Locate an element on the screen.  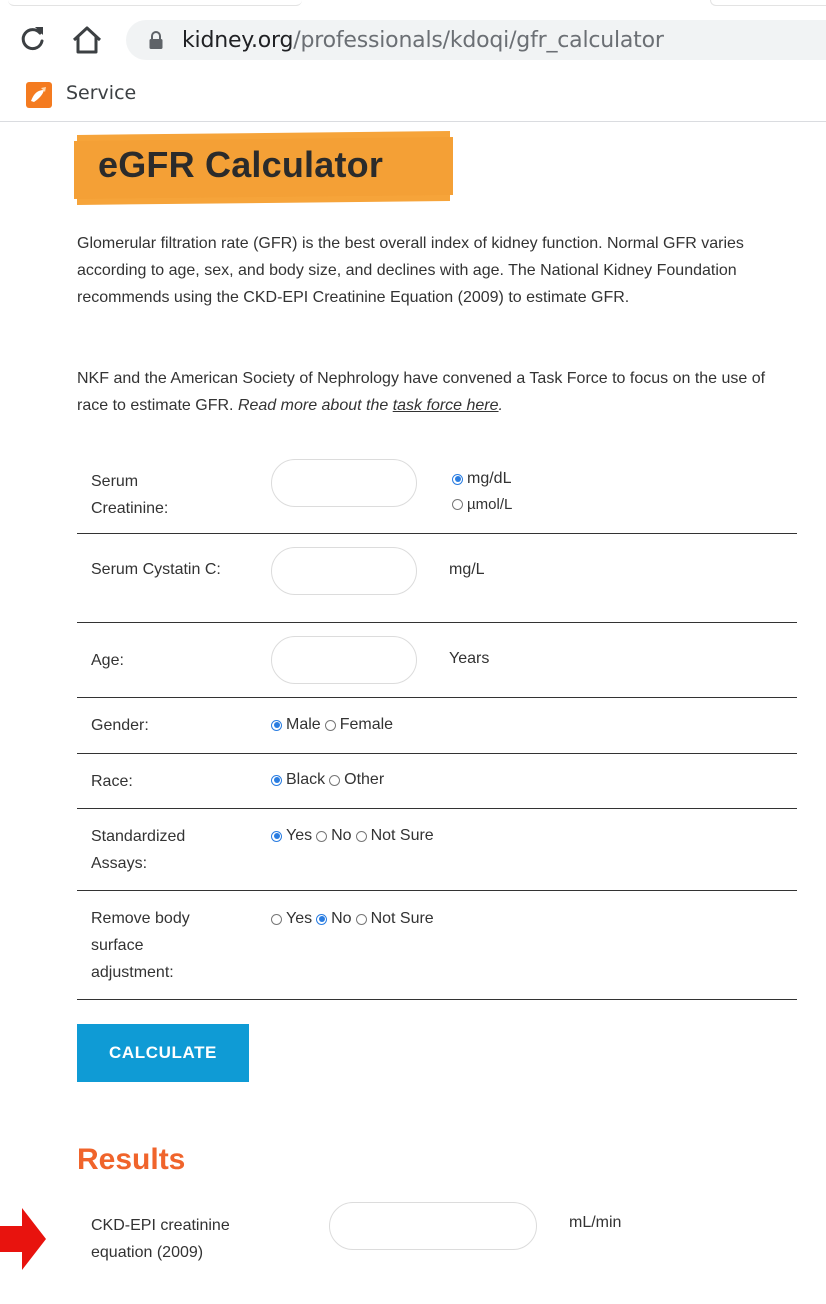
serum-creatinine-label: Serum Creatinine: is located at coordinates (130, 495).